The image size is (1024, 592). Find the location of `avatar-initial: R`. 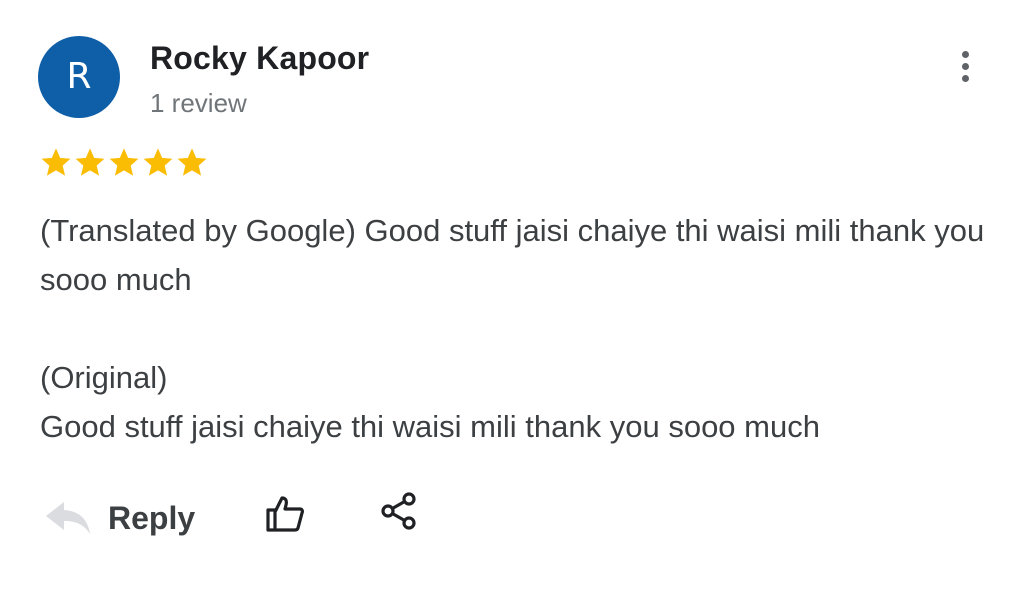

avatar-initial: R is located at coordinates (79, 76).